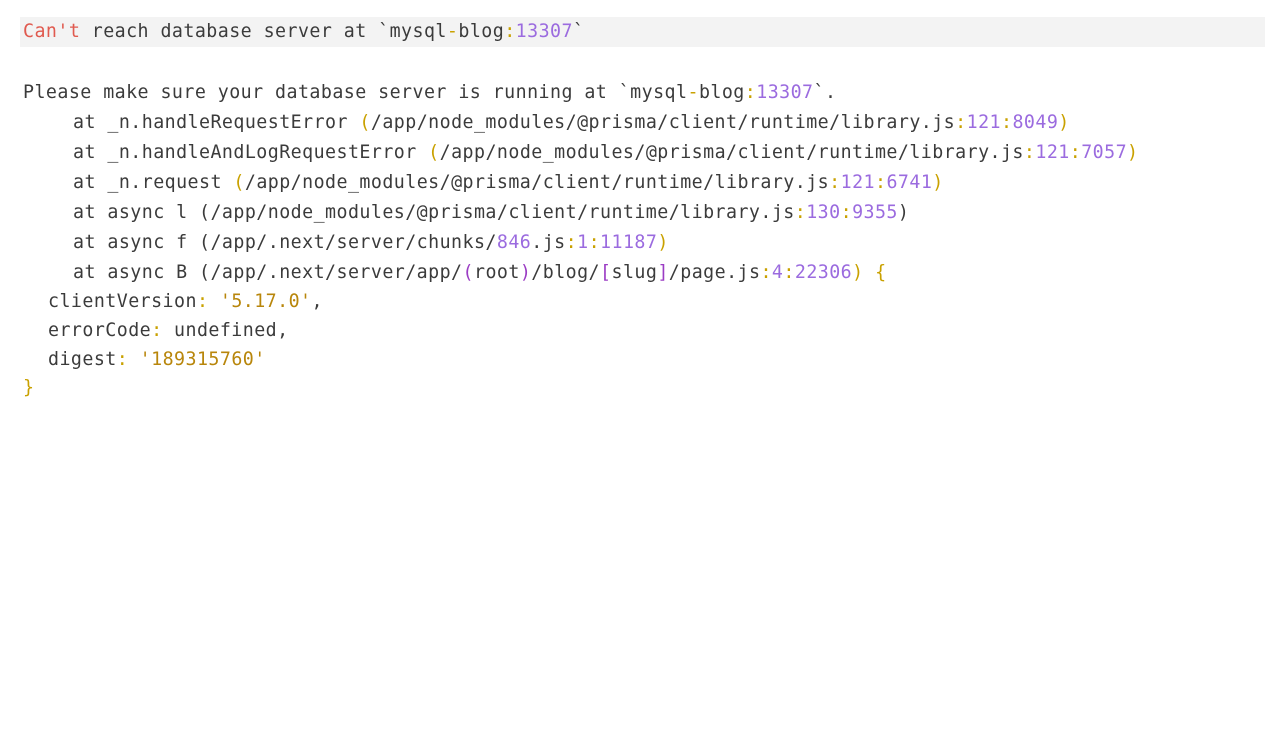  Describe the element at coordinates (268, 272) in the screenshot. I see `frame-fn-path: at async B (/app/.next/server/app/` at that location.